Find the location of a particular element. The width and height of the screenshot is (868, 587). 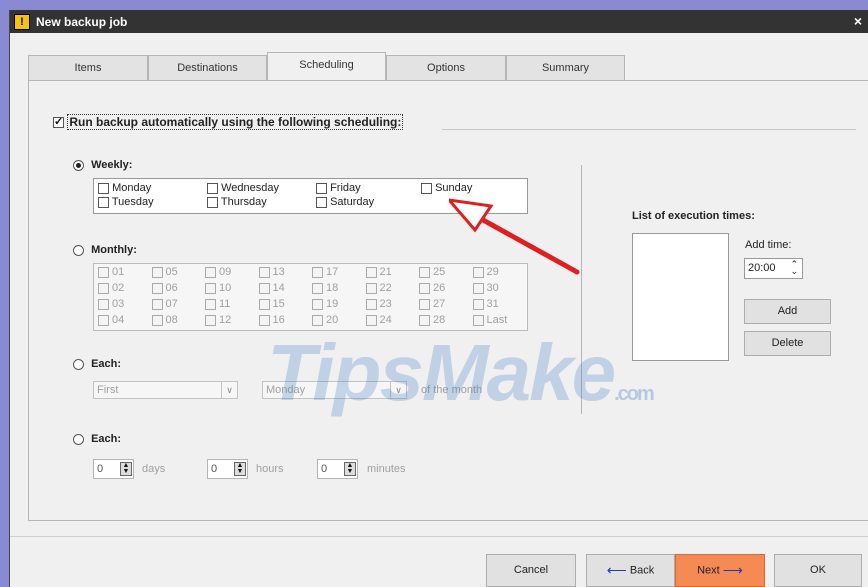

tab-items: Items is located at coordinates (88, 68).